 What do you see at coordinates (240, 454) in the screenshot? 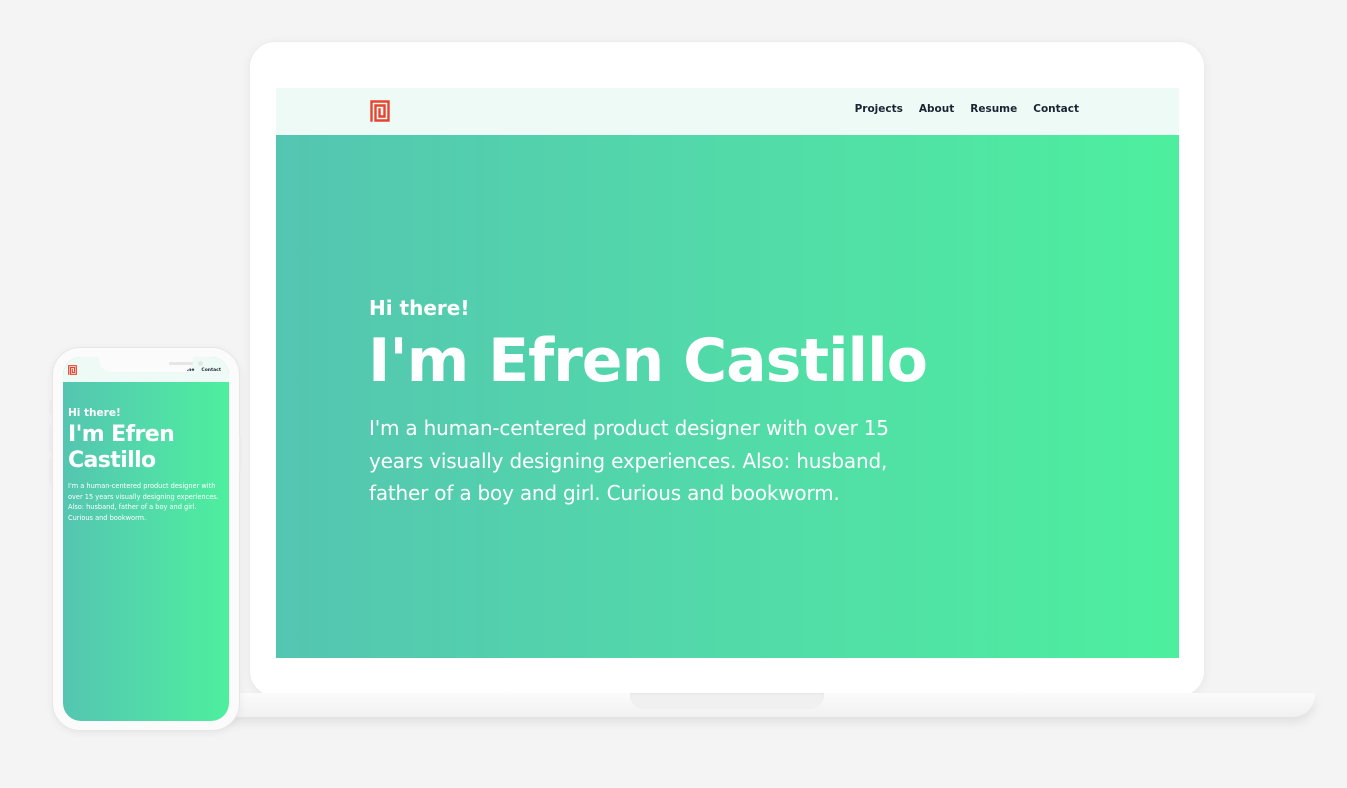
I see `phone-power-button` at bounding box center [240, 454].